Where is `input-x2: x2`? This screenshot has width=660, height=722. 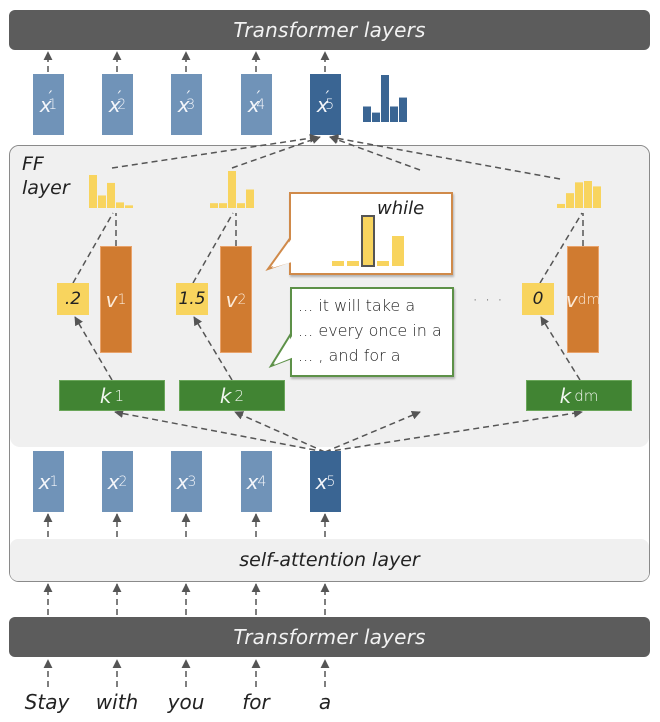 input-x2: x2 is located at coordinates (117, 481).